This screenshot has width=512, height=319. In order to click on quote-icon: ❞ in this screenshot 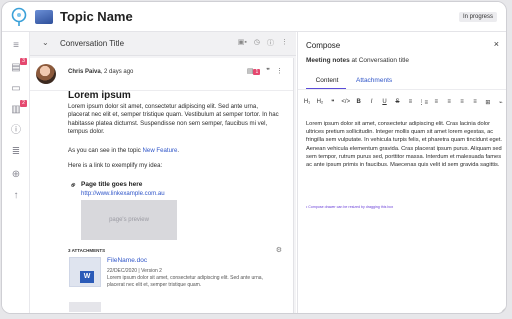, I will do `click(268, 71)`.